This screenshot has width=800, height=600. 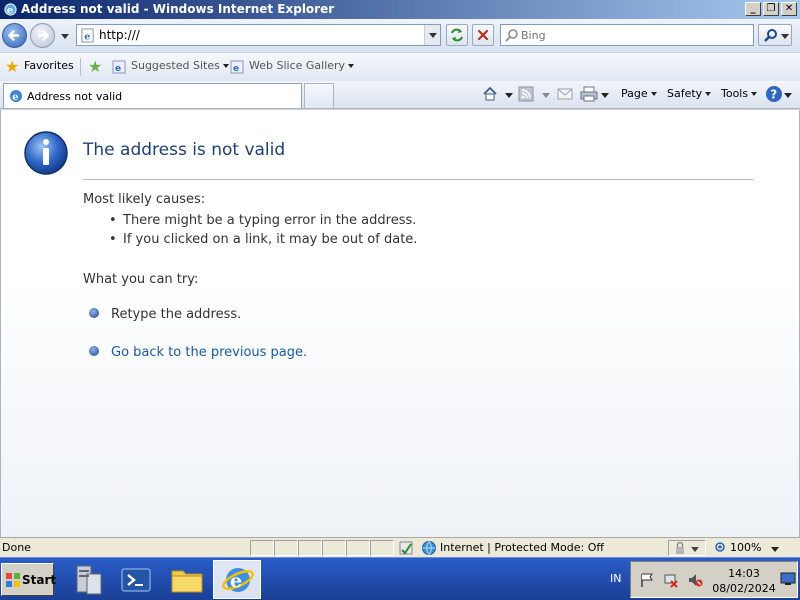 I want to click on magnifier-icon, so click(x=770, y=35).